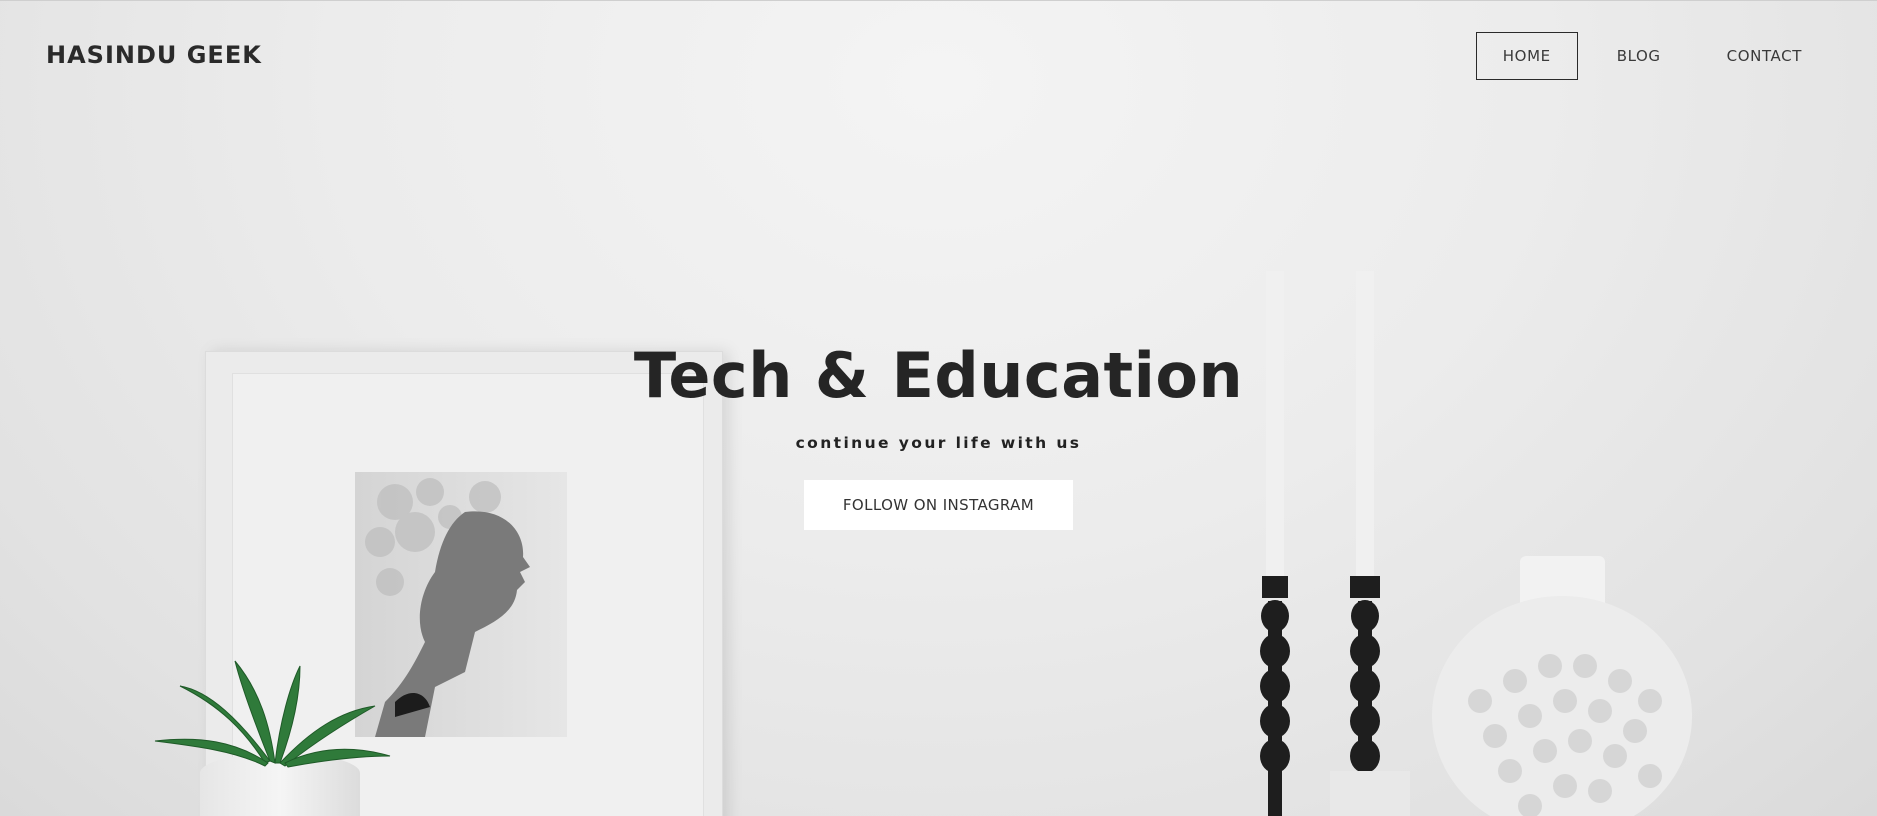 This screenshot has height=816, width=1877. I want to click on nav-home: HOME, so click(1526, 56).